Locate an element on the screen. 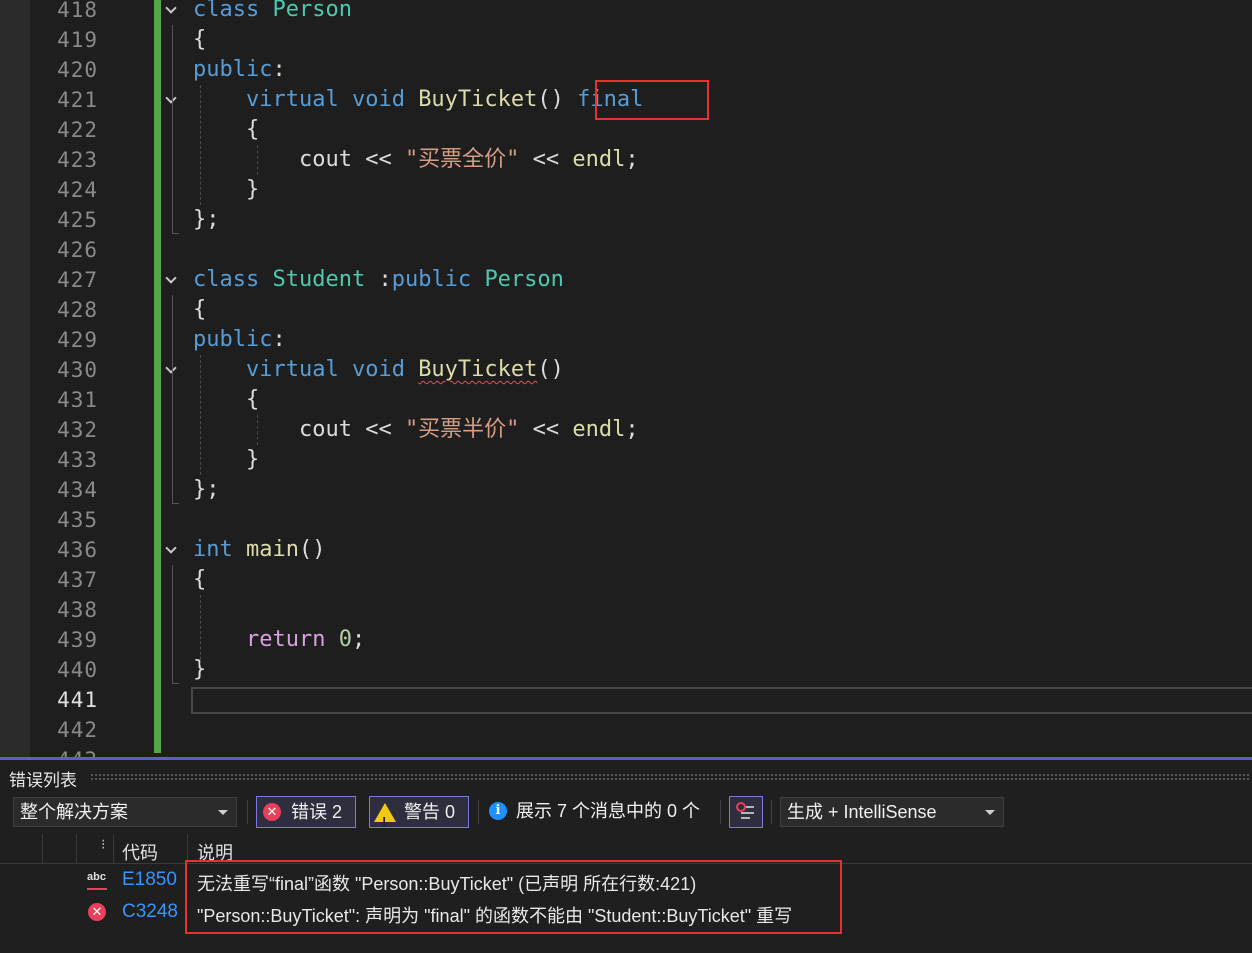  code-line: 434}; is located at coordinates (626, 490).